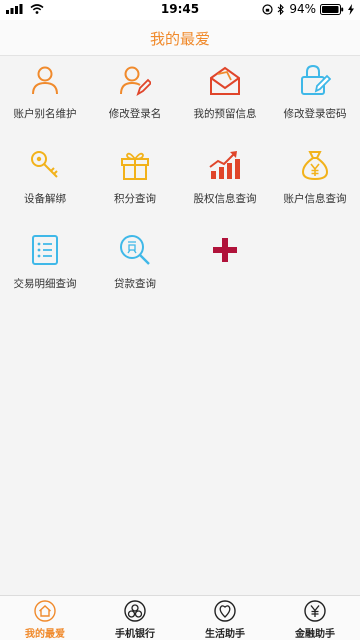 This screenshot has height=640, width=360. I want to click on tab-bar: 我的最爱 手机银行 生活助手 金融助手, so click(180, 617).